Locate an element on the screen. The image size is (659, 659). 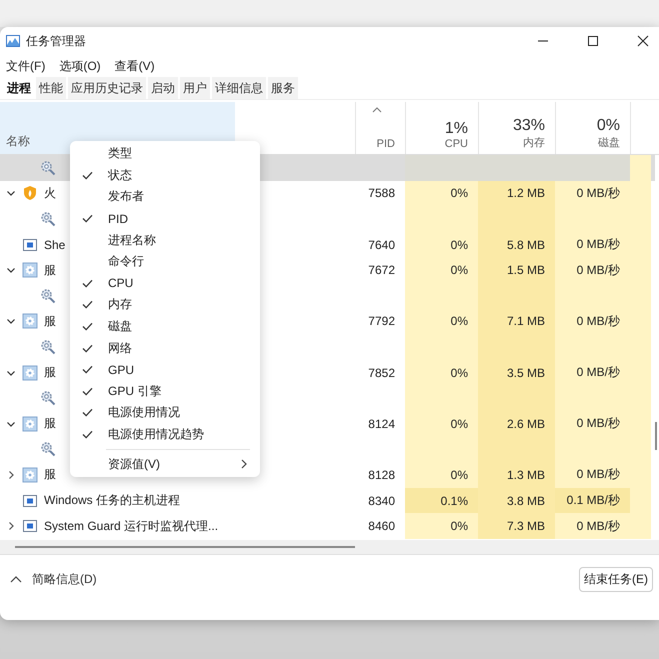
tab: 启动 is located at coordinates (163, 88).